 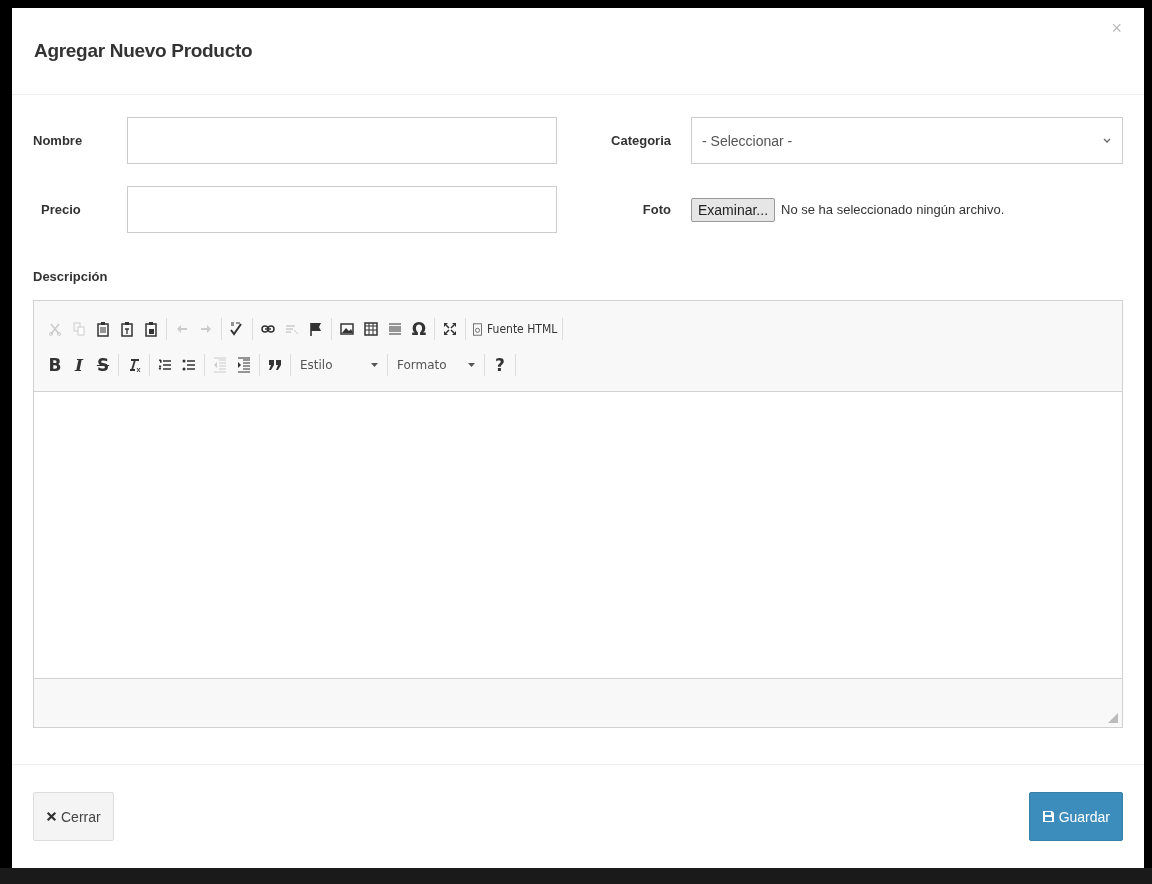 I want to click on toolbar-button: ?, so click(x=500, y=365).